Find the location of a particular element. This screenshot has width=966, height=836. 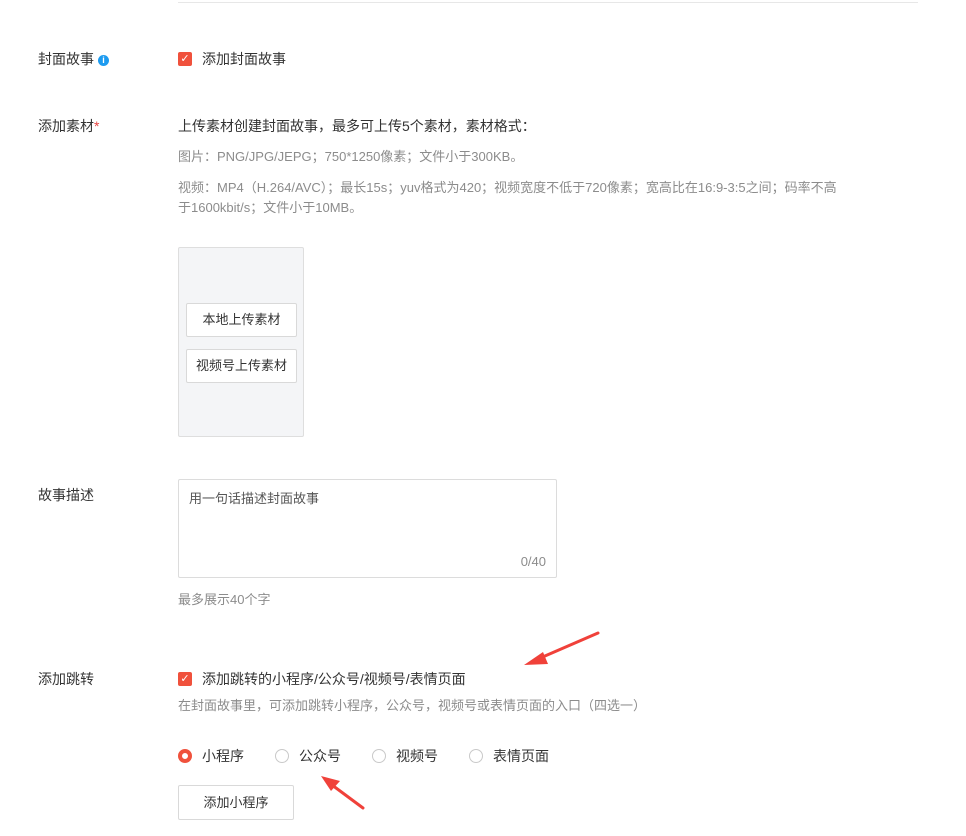

radio-channels: 视频号 is located at coordinates (405, 756).